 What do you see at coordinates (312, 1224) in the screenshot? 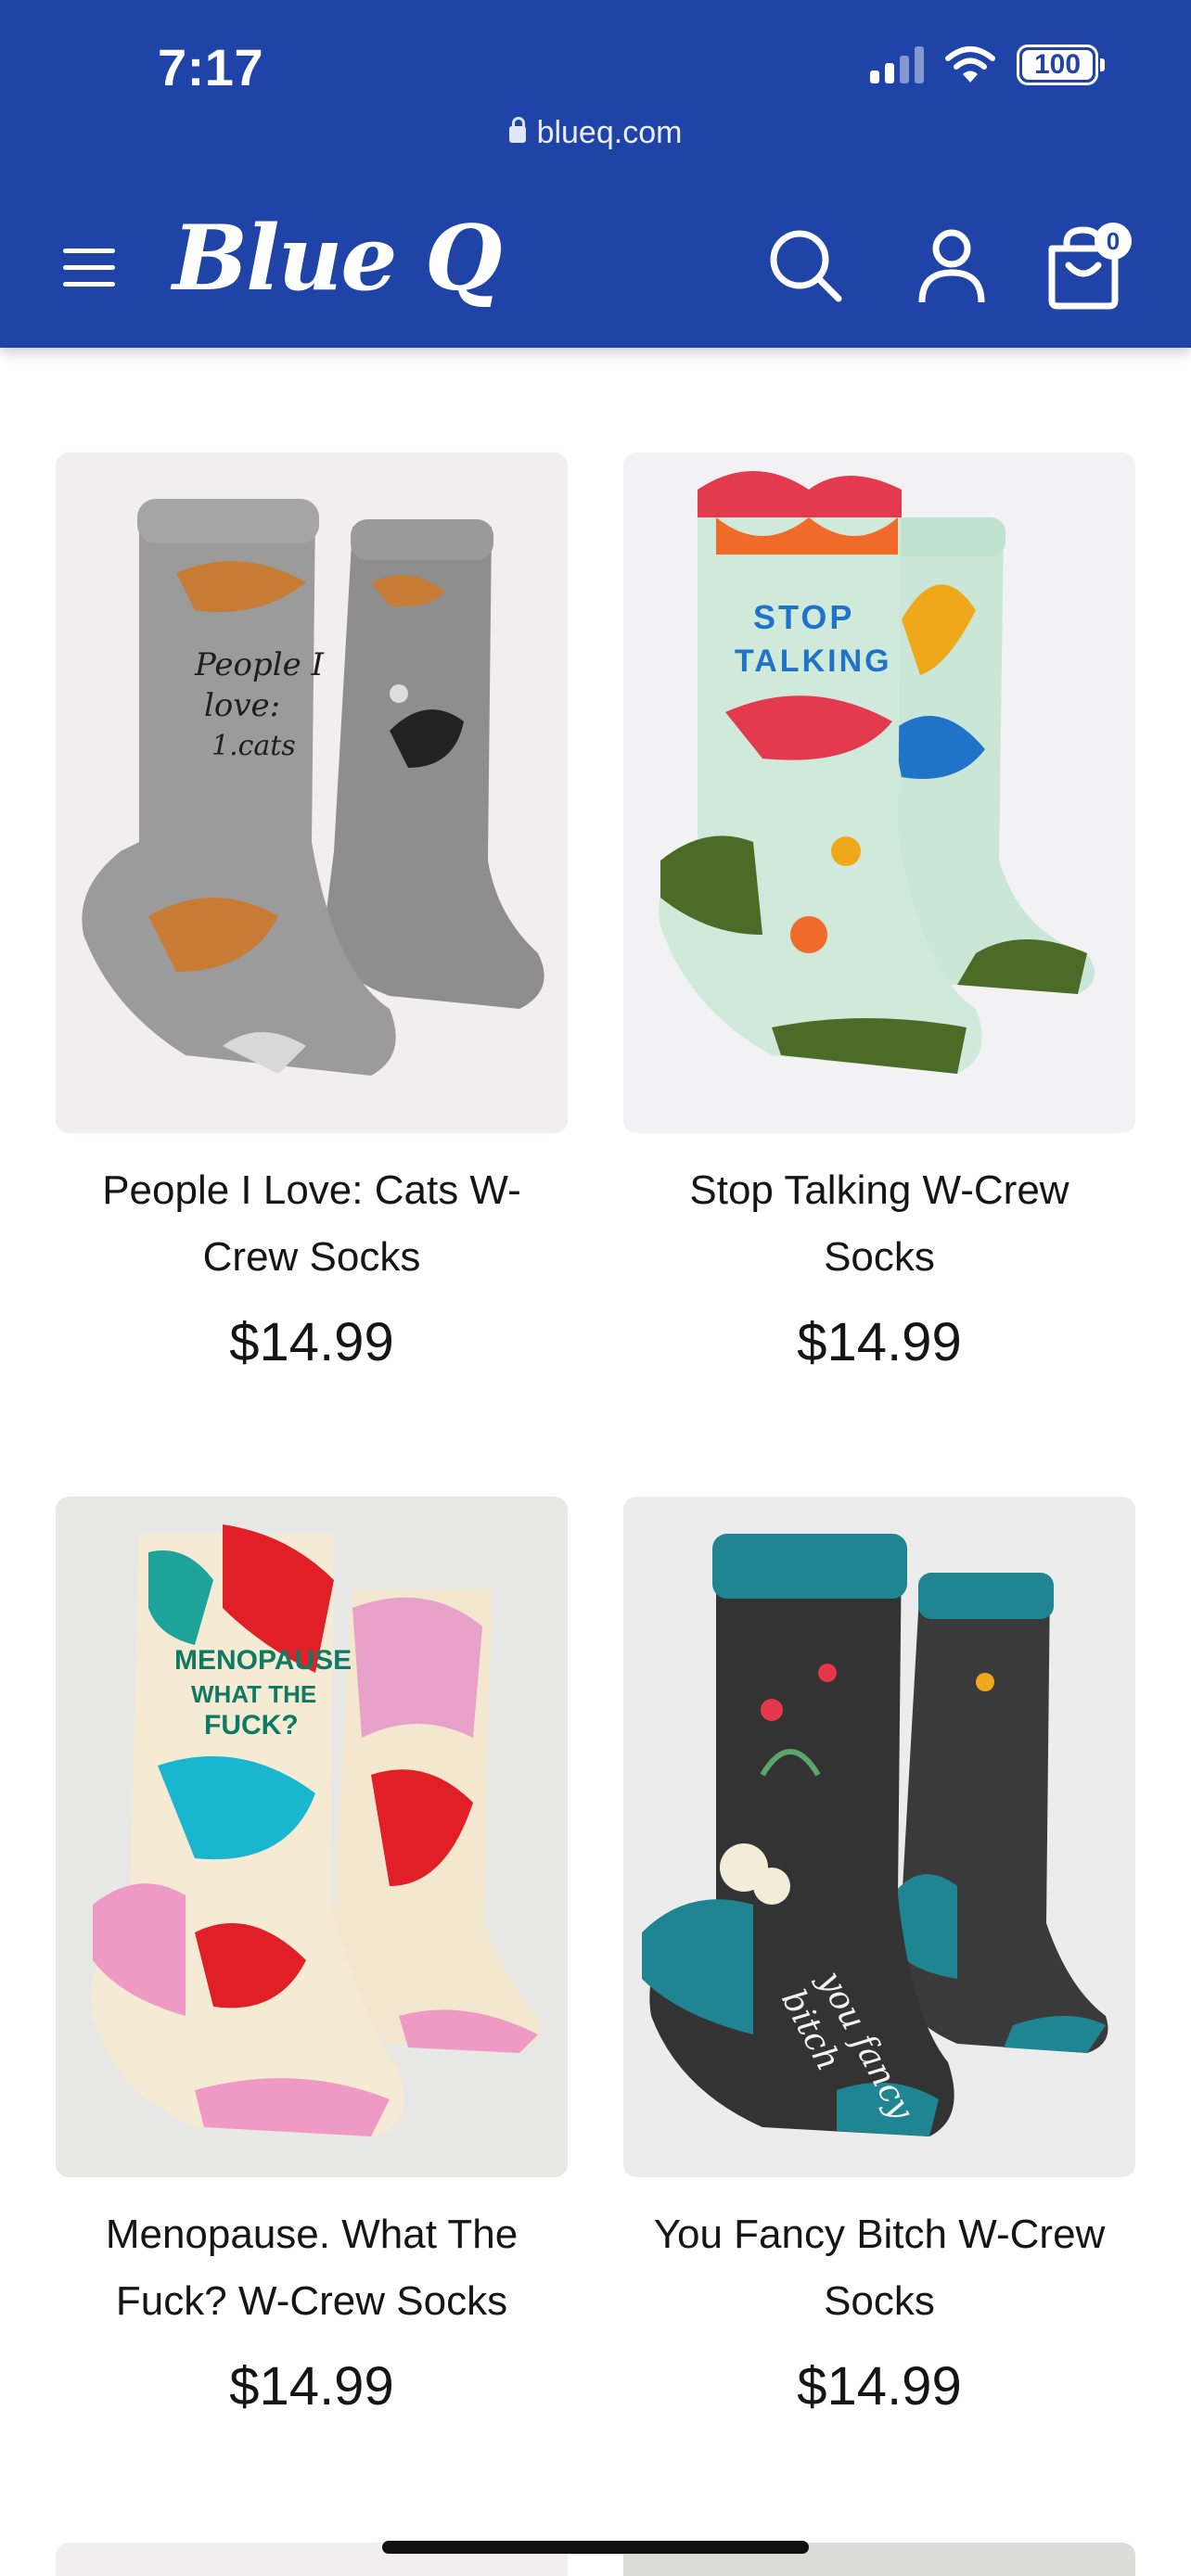
I see `product-title: People I Love: Cats W-Crew Socks` at bounding box center [312, 1224].